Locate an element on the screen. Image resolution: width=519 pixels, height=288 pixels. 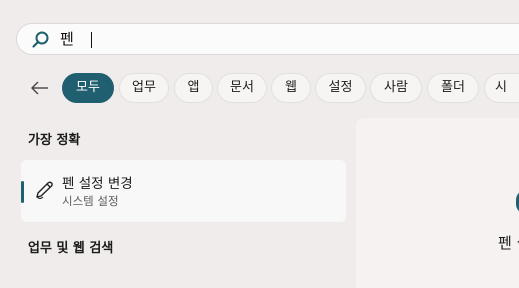
work-web-search-heading: 업무 및 웹 검색 is located at coordinates (71, 248).